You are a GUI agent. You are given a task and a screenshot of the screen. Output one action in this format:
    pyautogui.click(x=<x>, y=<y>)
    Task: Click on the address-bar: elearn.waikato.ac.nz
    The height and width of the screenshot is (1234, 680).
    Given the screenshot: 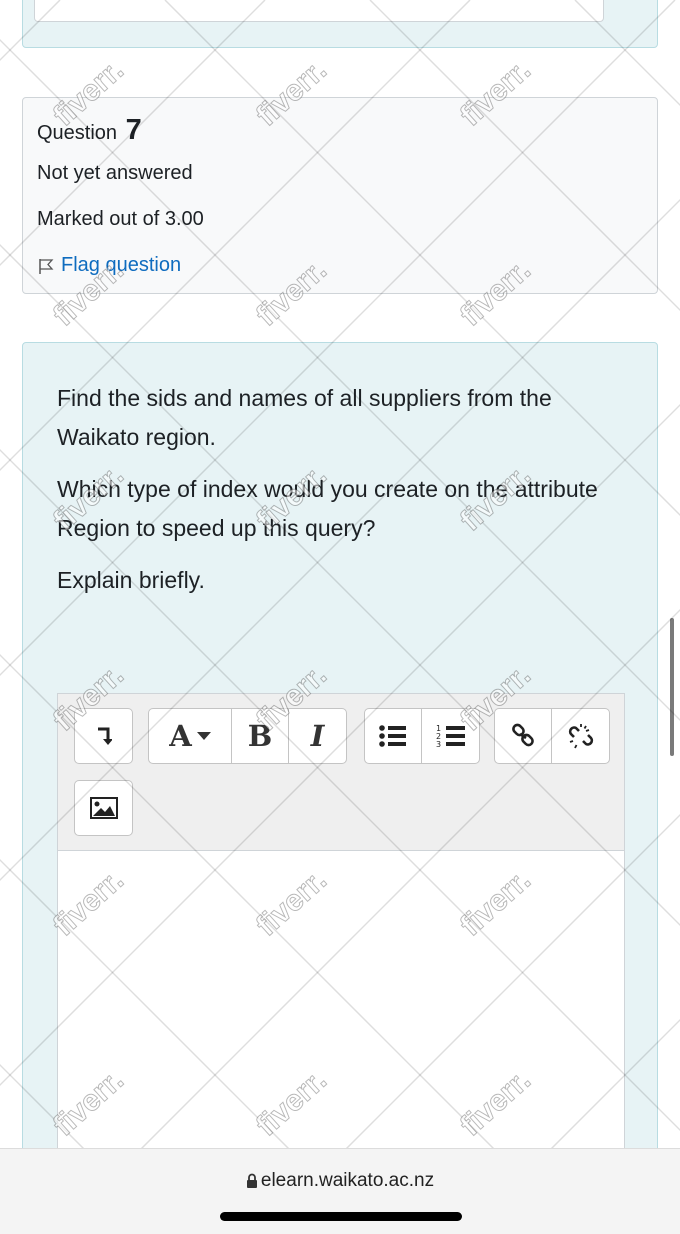 What is the action you would take?
    pyautogui.click(x=340, y=1181)
    